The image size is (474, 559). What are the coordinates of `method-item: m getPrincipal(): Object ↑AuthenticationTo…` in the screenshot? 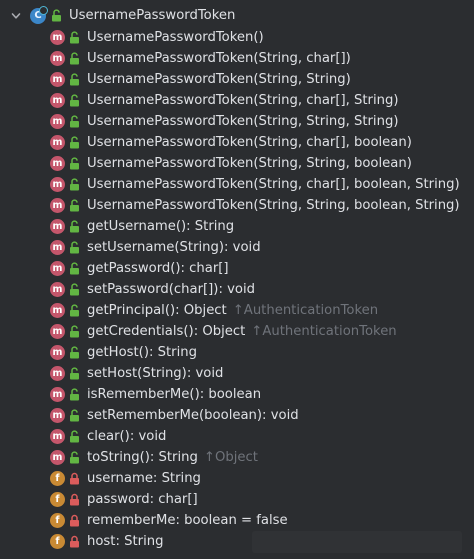 It's located at (214, 310).